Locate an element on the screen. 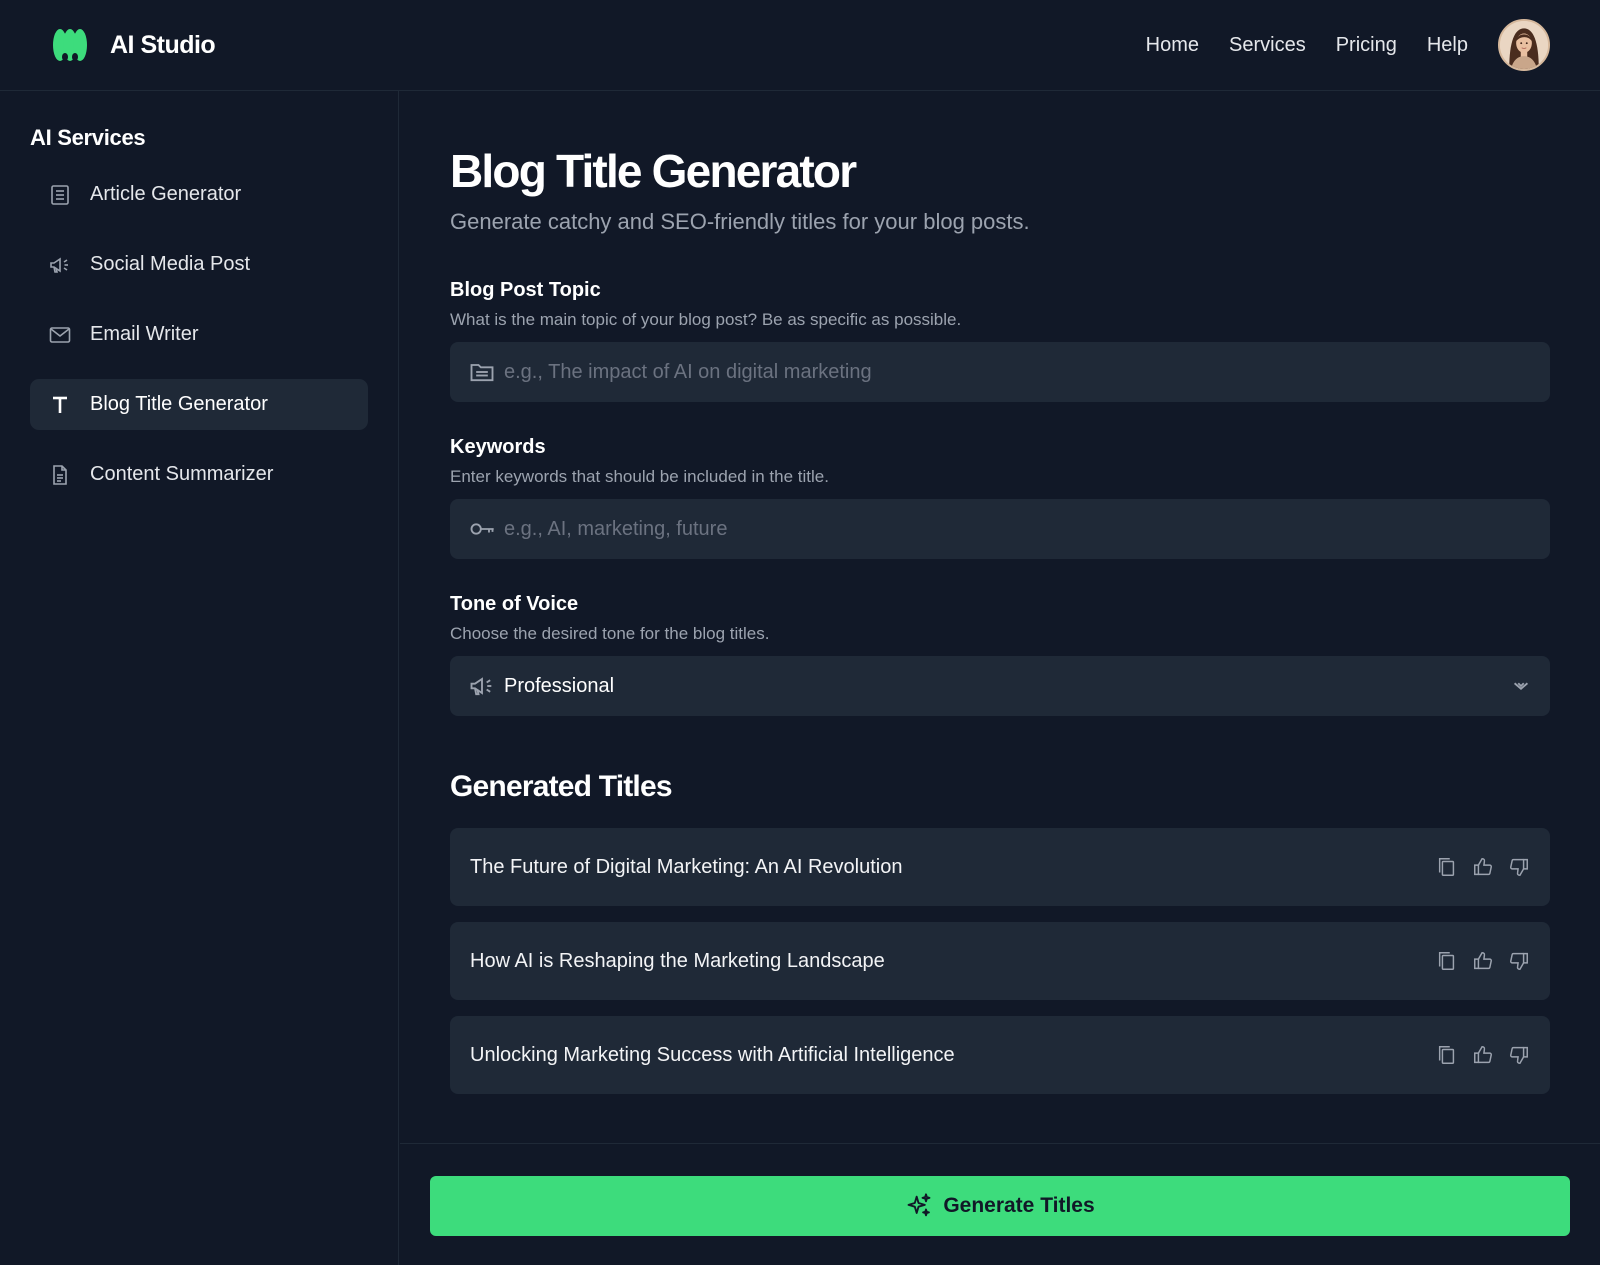  sidebar-item-label: Content Summarizer is located at coordinates (182, 474).